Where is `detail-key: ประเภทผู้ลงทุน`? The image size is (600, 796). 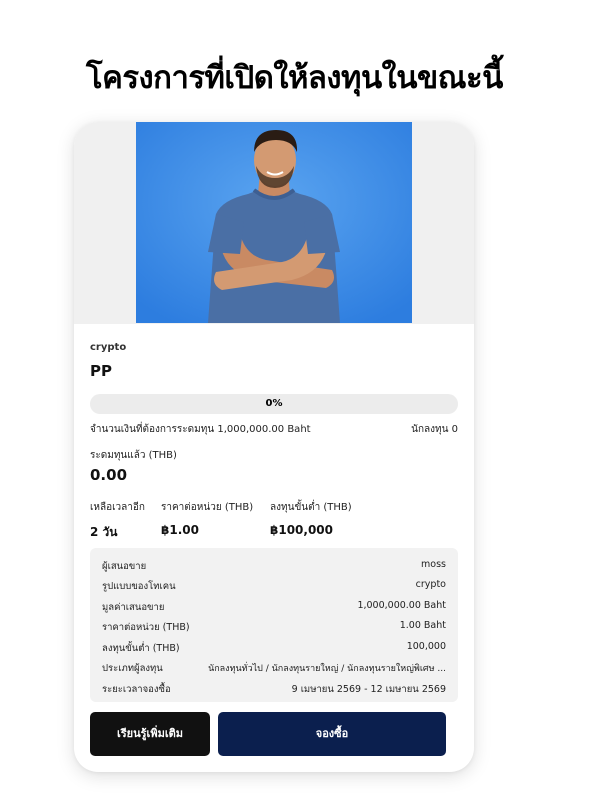
detail-key: ประเภทผู้ลงทุน is located at coordinates (132, 668).